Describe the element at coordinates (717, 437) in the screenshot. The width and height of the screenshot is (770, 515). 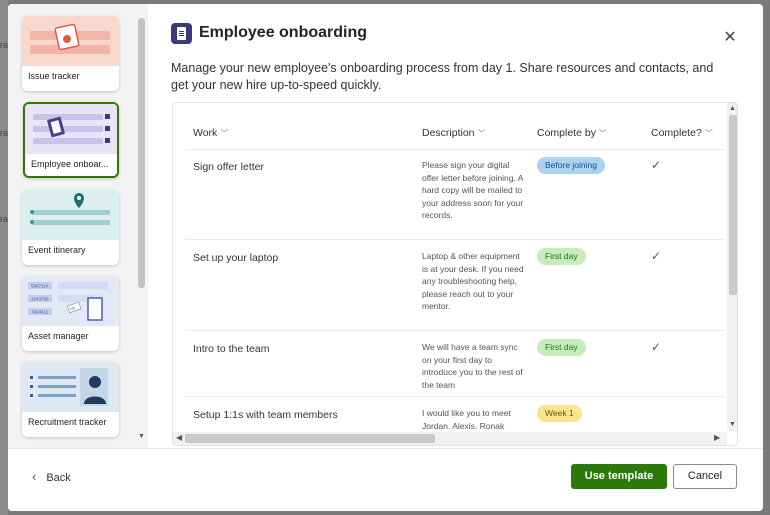
I see `scroll-right-arrow-icon: ▶` at that location.